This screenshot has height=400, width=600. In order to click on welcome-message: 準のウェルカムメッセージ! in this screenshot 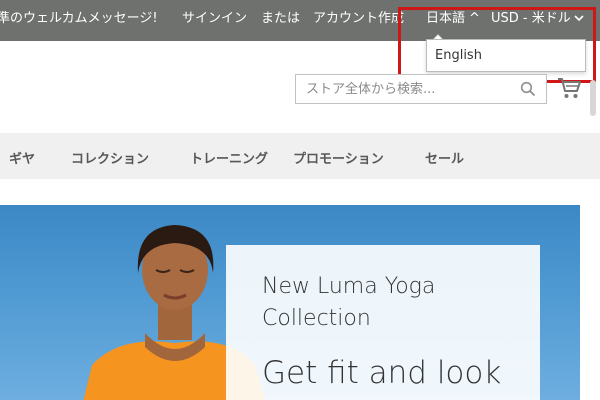, I will do `click(79, 18)`.